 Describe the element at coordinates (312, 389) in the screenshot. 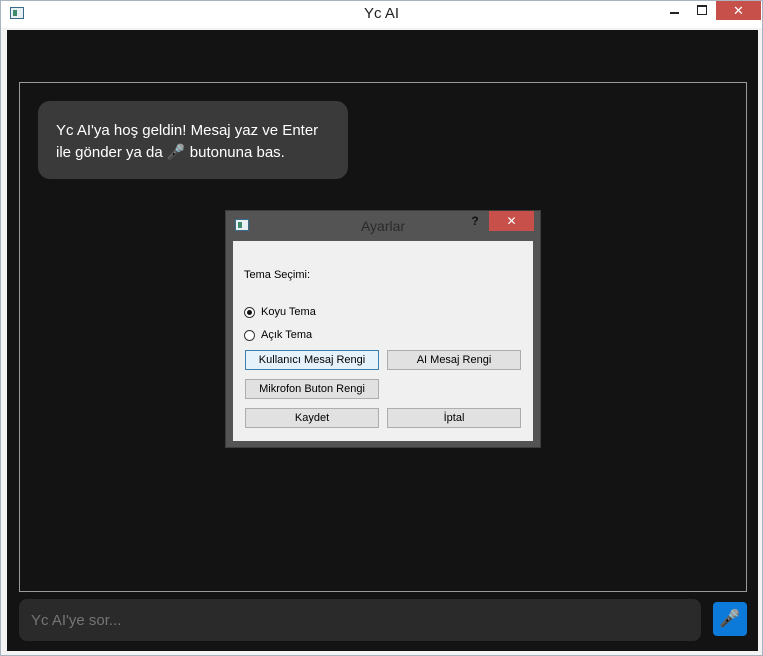

I see `mic-color-button: Mikrofon Buton Rengi` at that location.